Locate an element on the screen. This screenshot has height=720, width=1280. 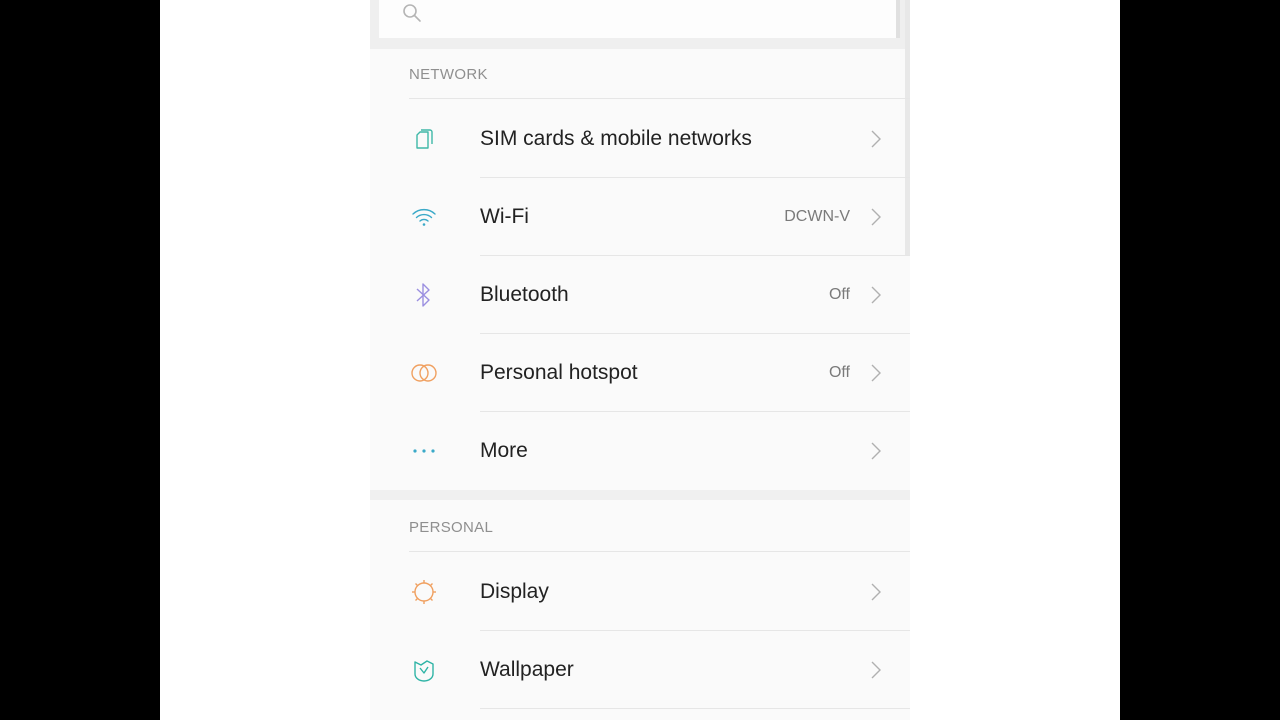
settings-item-display: Display is located at coordinates (640, 592).